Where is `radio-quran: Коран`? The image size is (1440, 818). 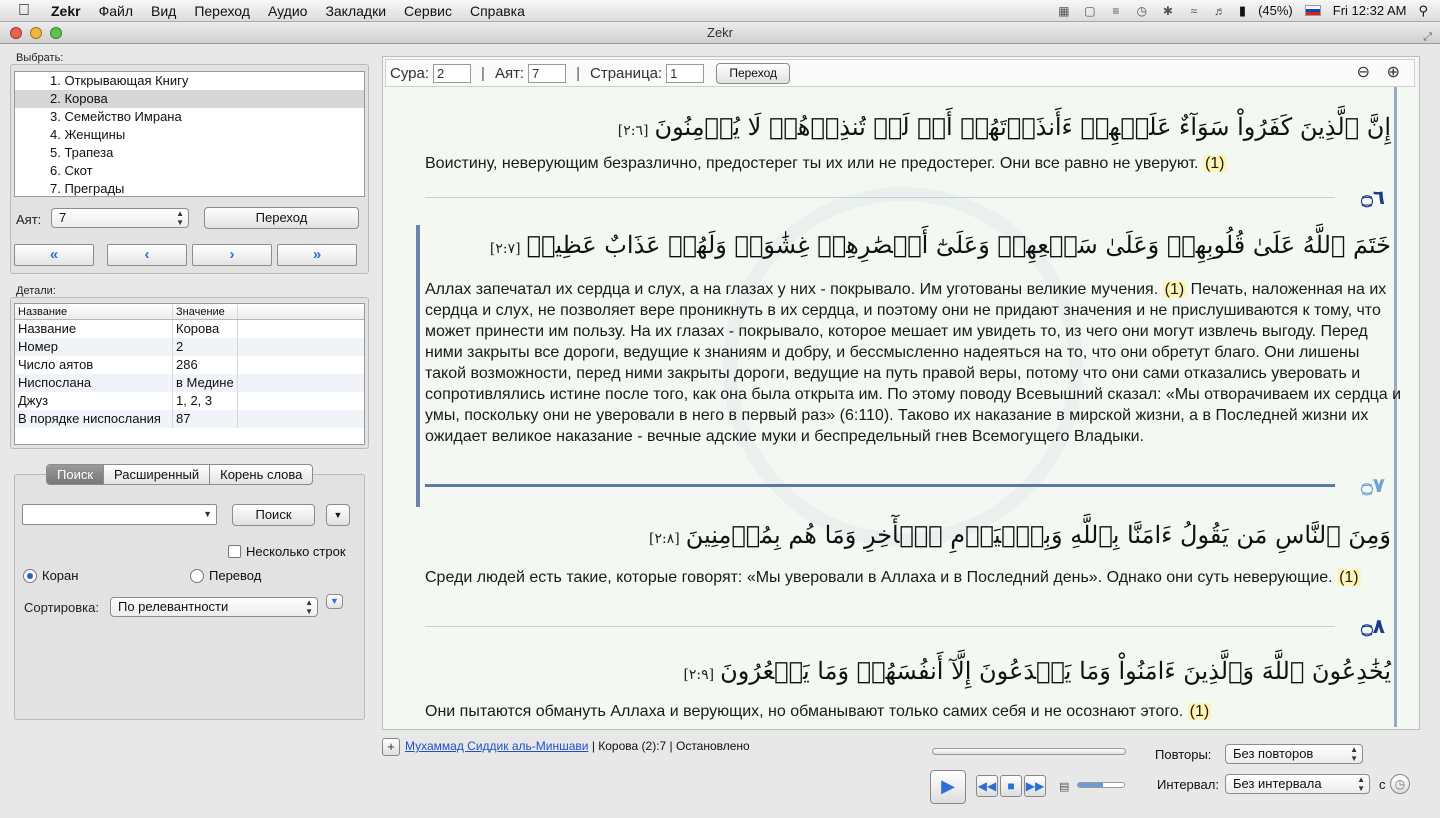
radio-quran: Коран is located at coordinates (50, 575).